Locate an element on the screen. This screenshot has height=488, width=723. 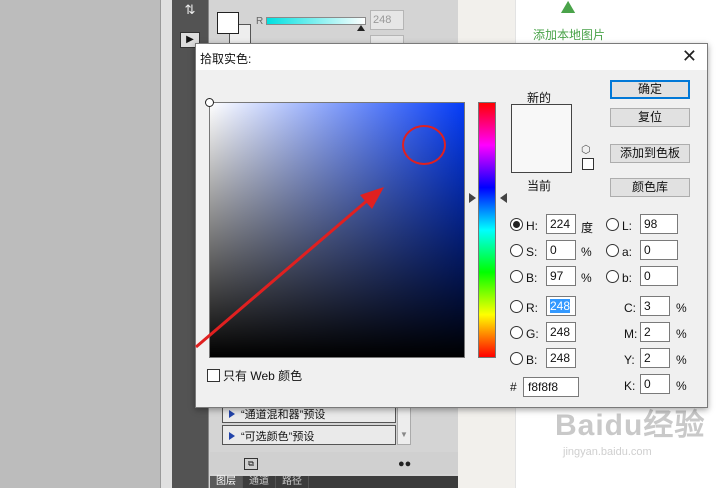
blue-input: 248 is located at coordinates (561, 358).